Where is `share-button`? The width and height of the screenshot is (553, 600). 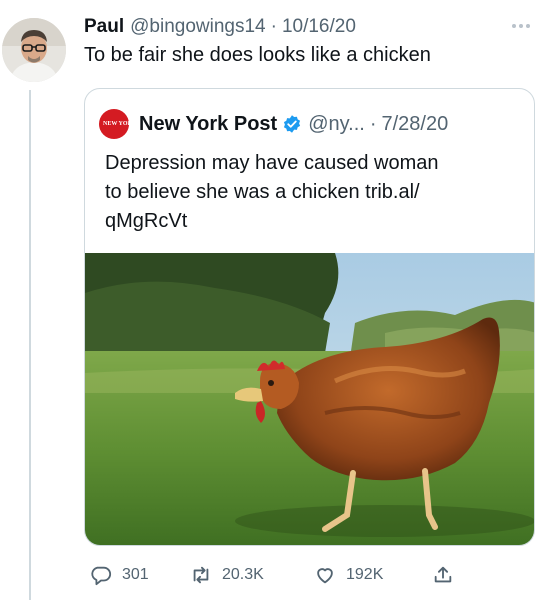
share-button is located at coordinates (448, 575).